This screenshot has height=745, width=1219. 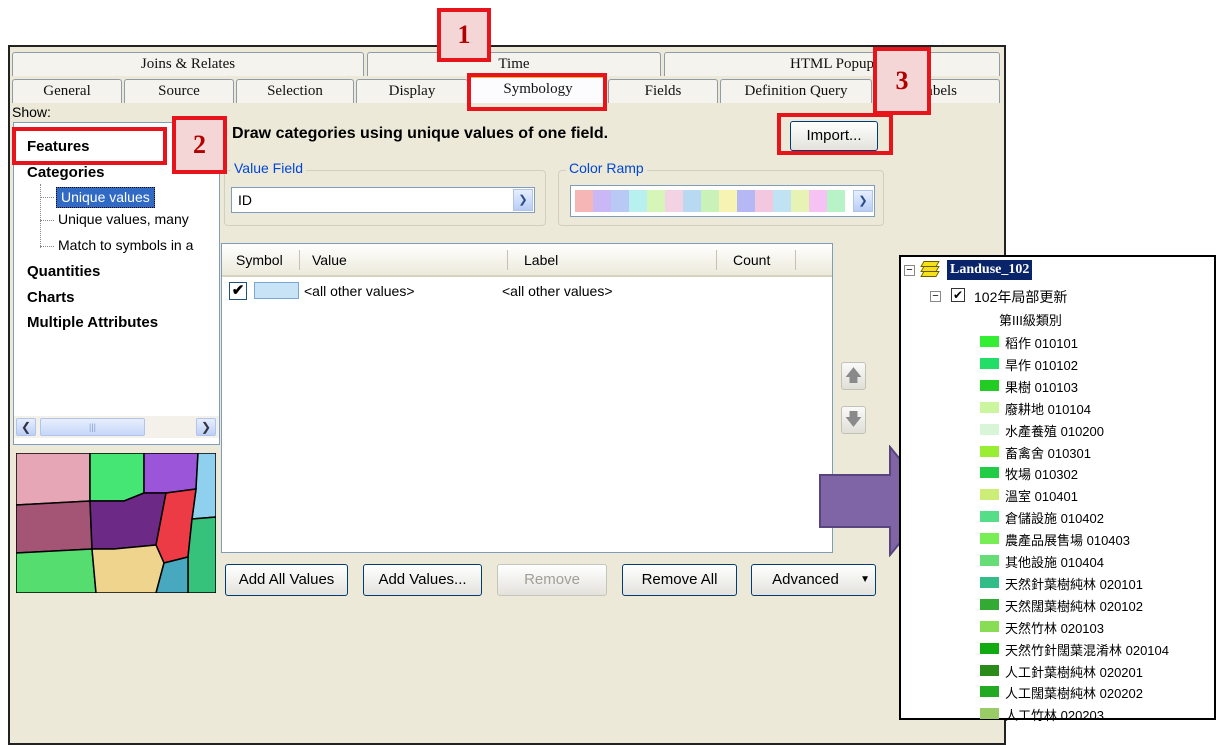 I want to click on color-ramp-select: ❯, so click(x=722, y=201).